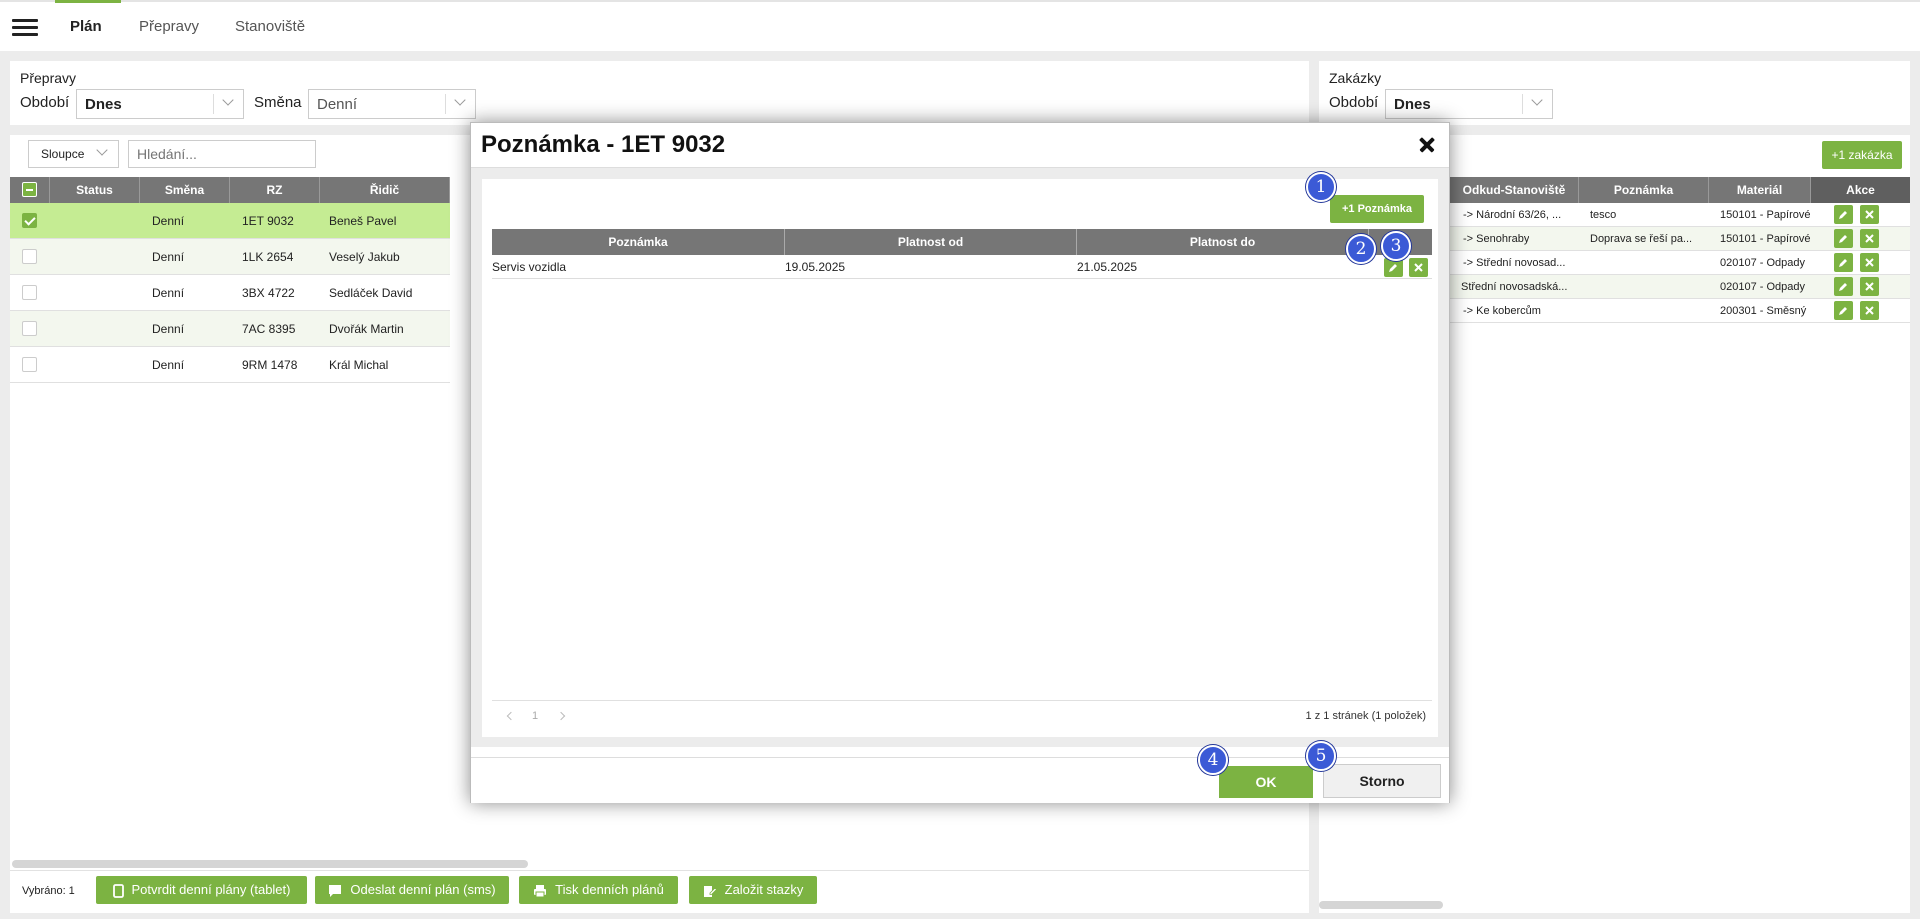 This screenshot has width=1920, height=919. Describe the element at coordinates (270, 26) in the screenshot. I see `tab-stanoviste: Stanoviště` at that location.